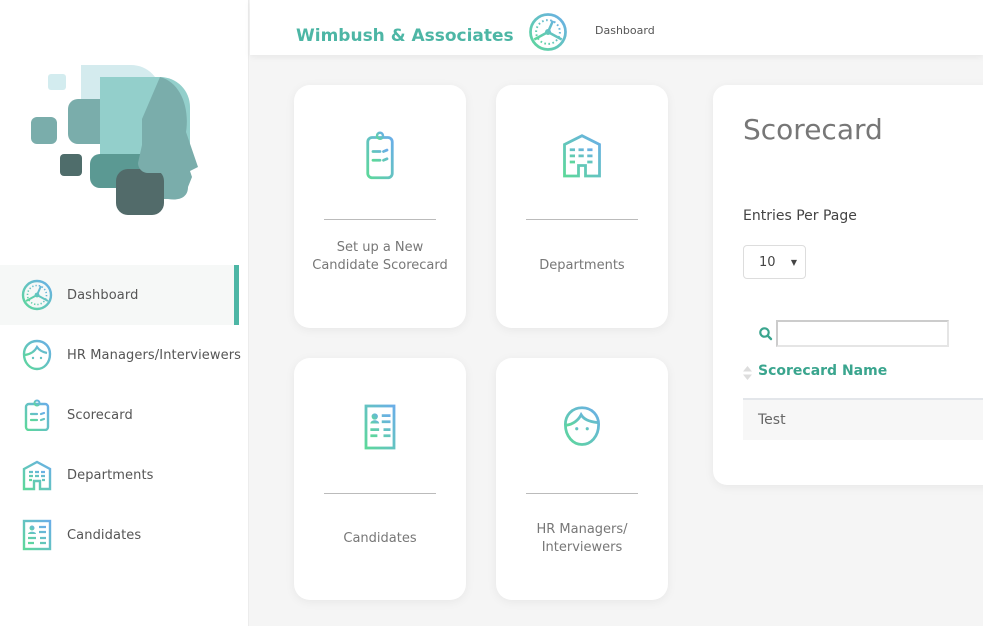  I want to click on entries-per-page-select: 10 ▼, so click(774, 262).